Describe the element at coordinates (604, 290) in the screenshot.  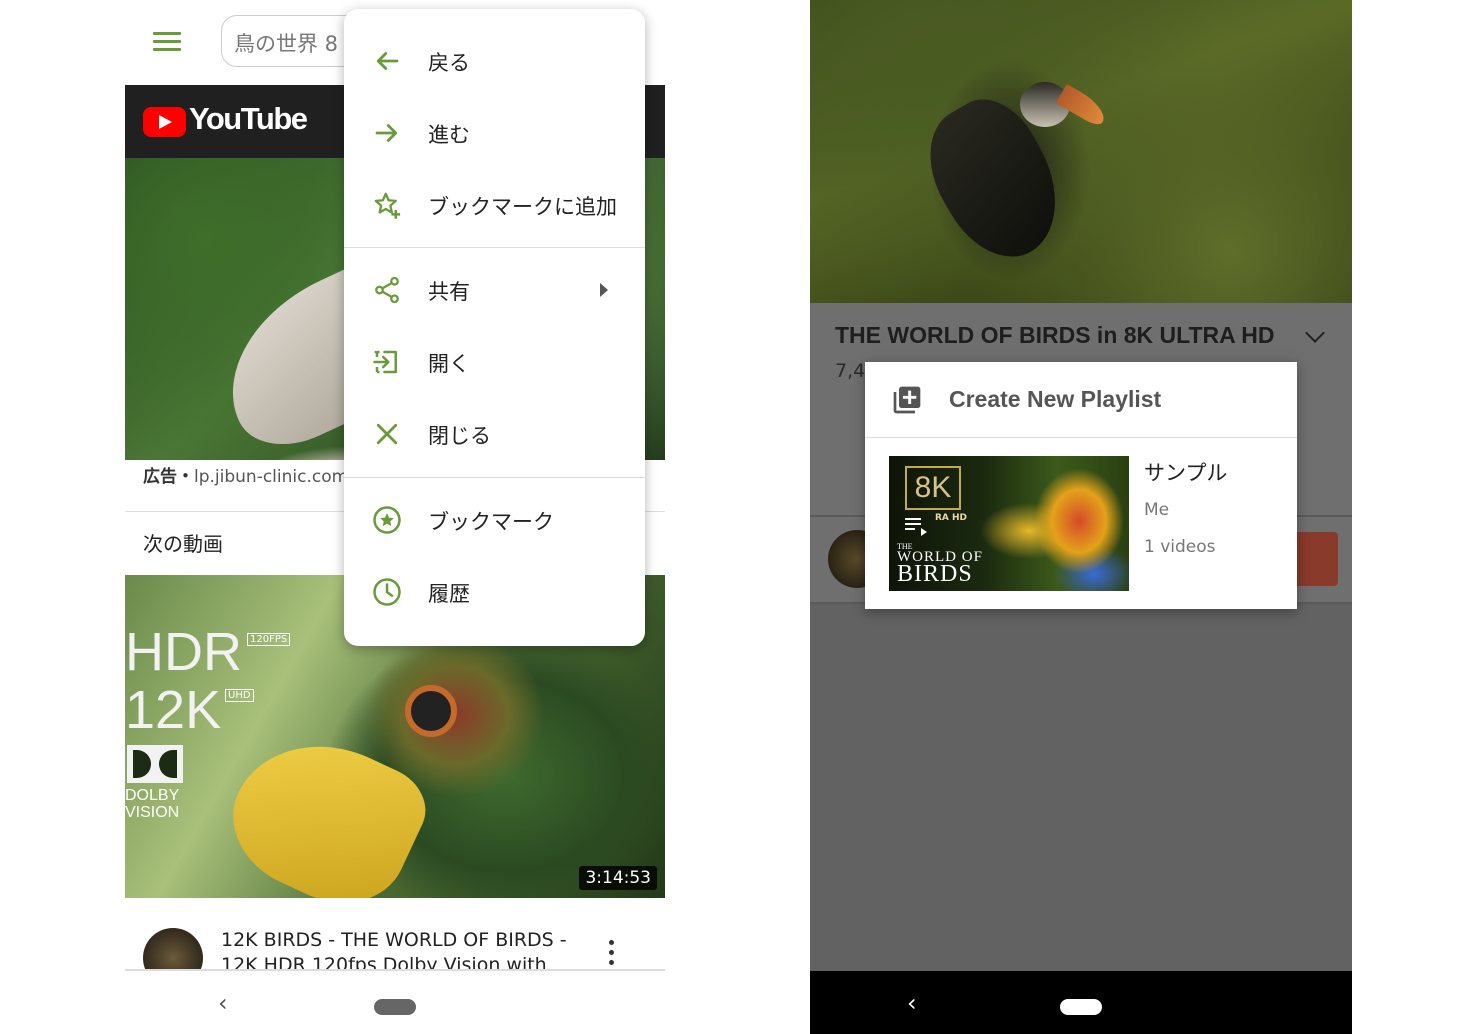
I see `submenu-arrow-icon` at that location.